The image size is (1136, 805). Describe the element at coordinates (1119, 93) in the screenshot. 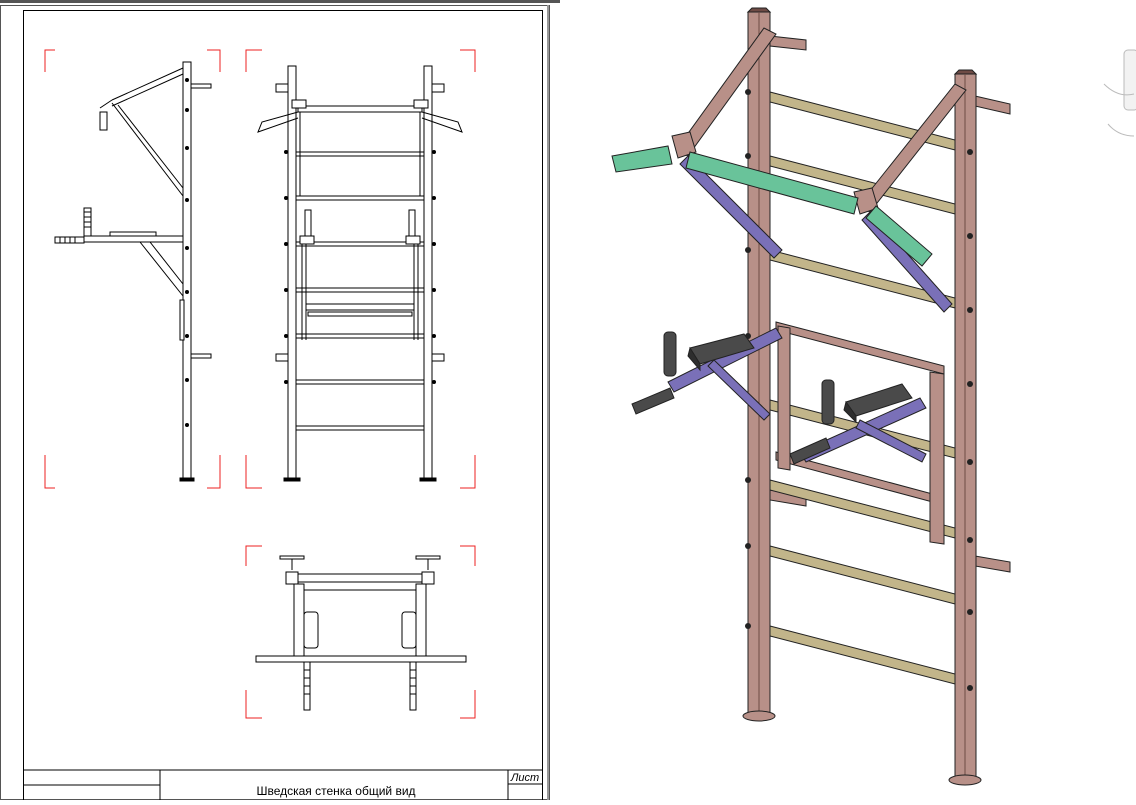

I see `view-cube-icon` at that location.